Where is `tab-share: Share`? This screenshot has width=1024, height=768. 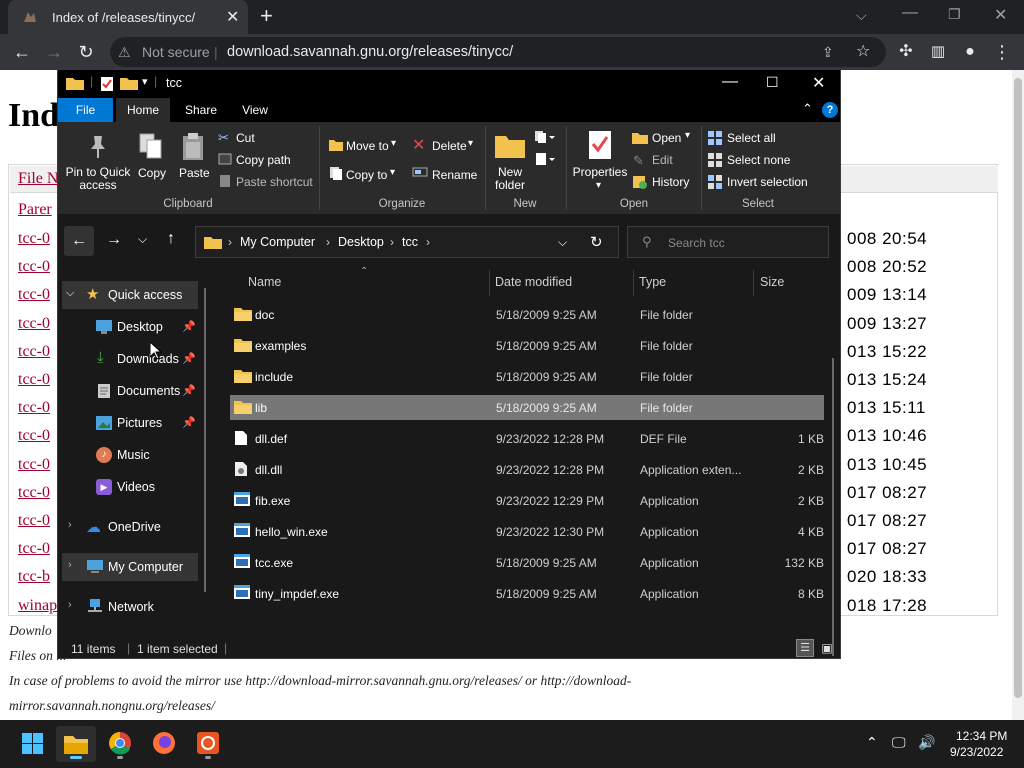
tab-share: Share is located at coordinates (201, 110).